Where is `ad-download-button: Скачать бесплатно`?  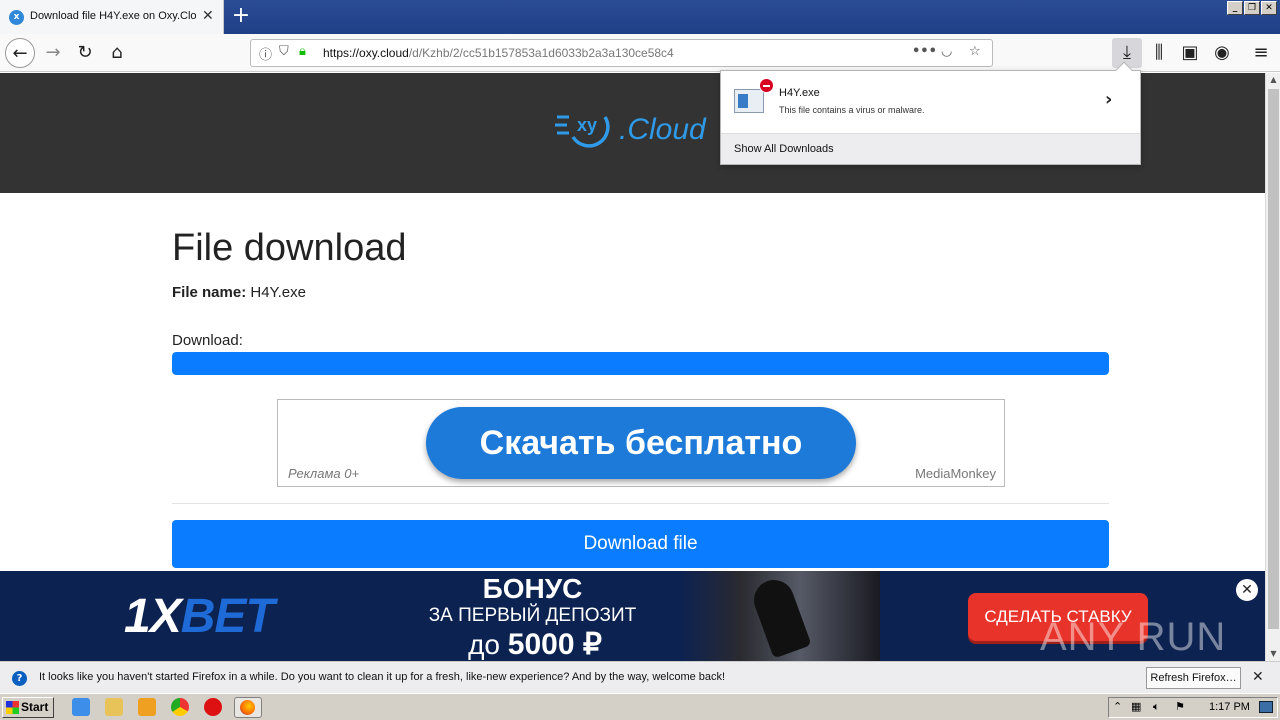
ad-download-button: Скачать бесплатно is located at coordinates (641, 443).